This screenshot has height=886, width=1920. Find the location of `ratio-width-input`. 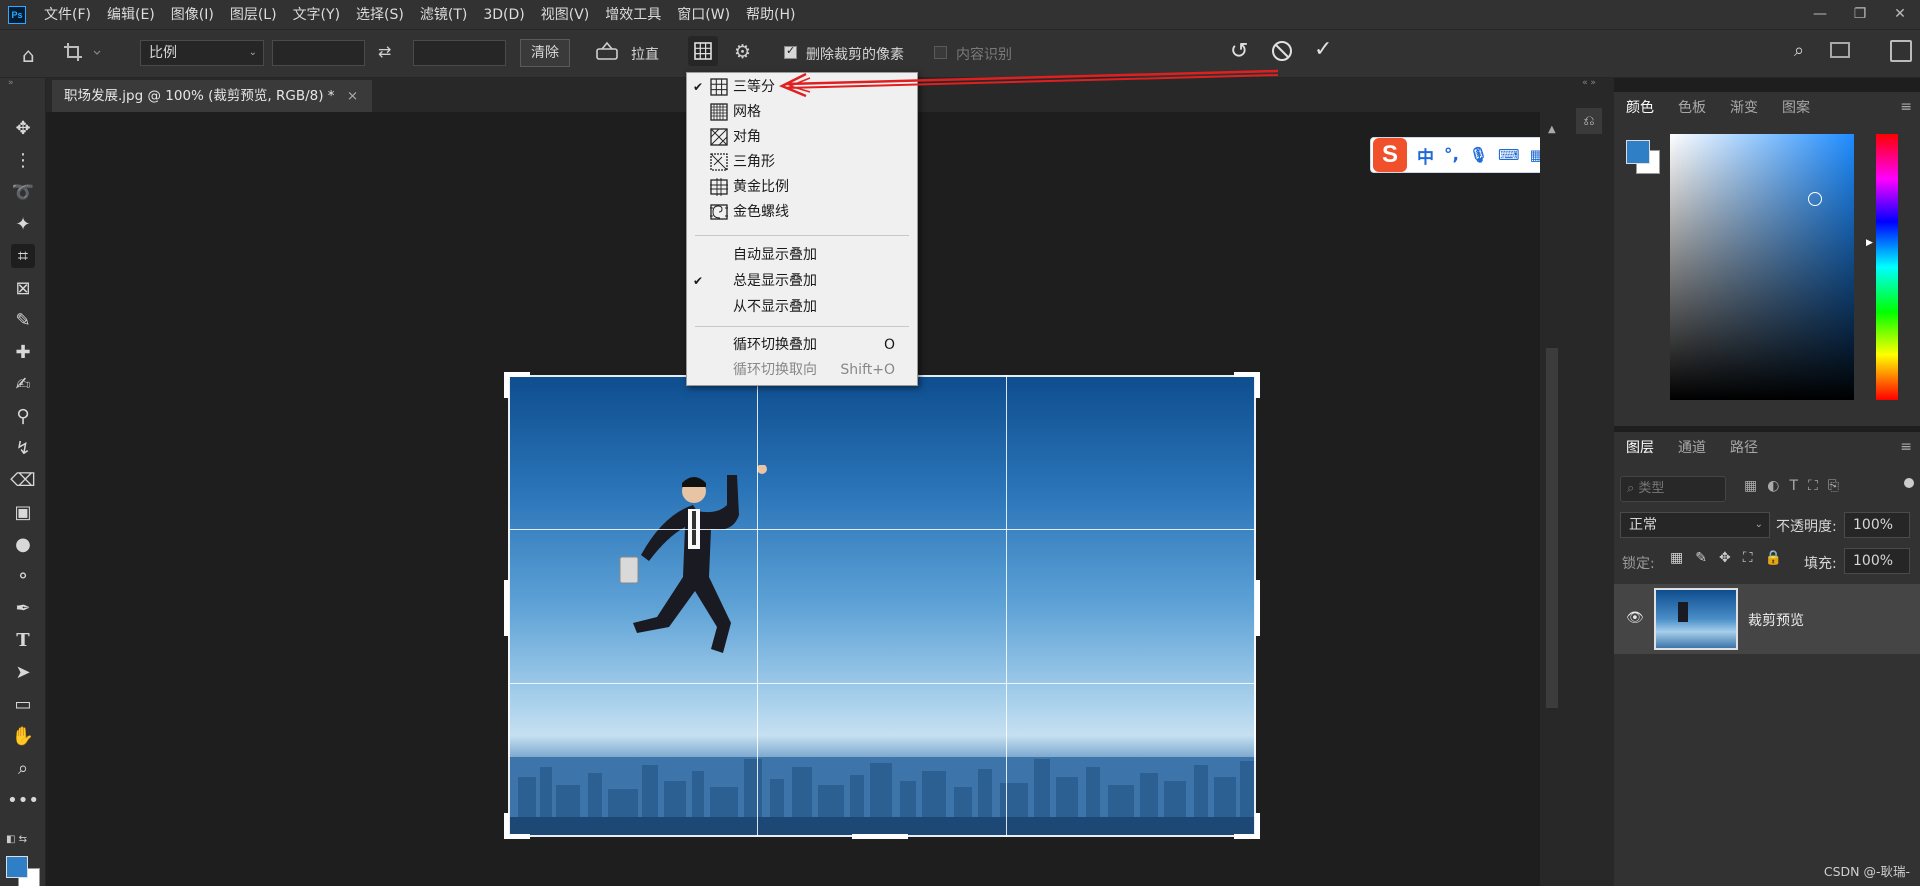

ratio-width-input is located at coordinates (318, 53).